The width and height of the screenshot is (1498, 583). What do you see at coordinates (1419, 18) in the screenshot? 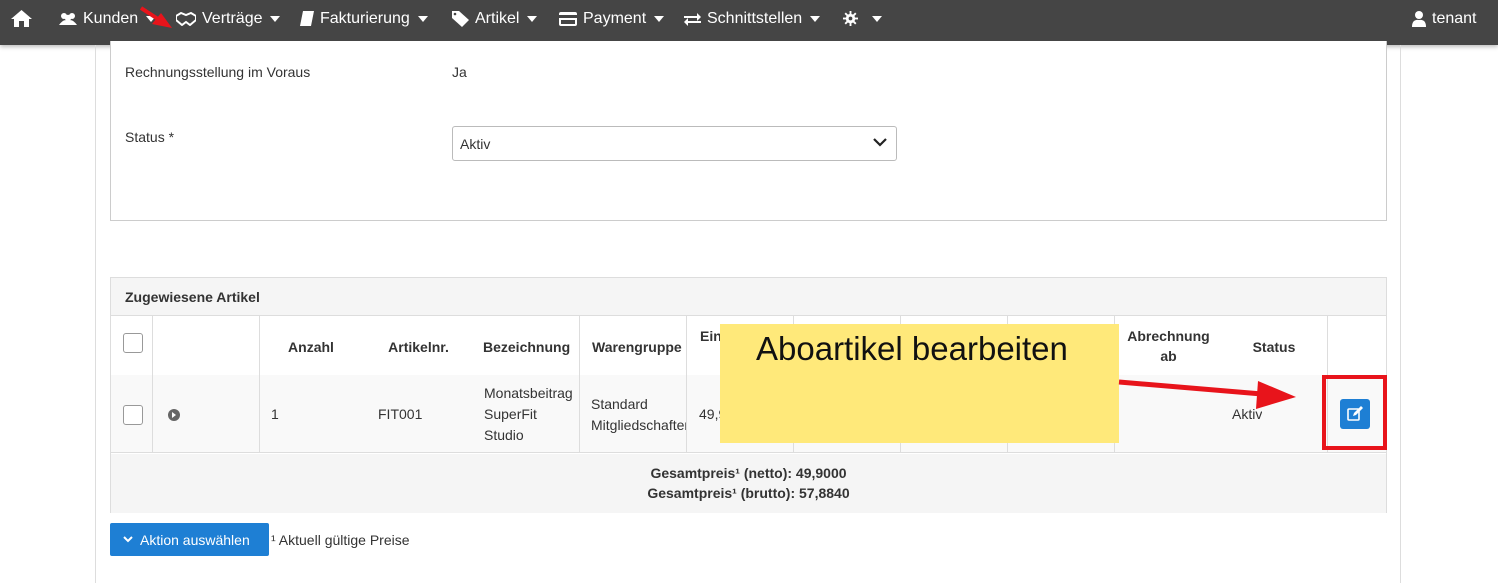
I see `user-icon` at bounding box center [1419, 18].